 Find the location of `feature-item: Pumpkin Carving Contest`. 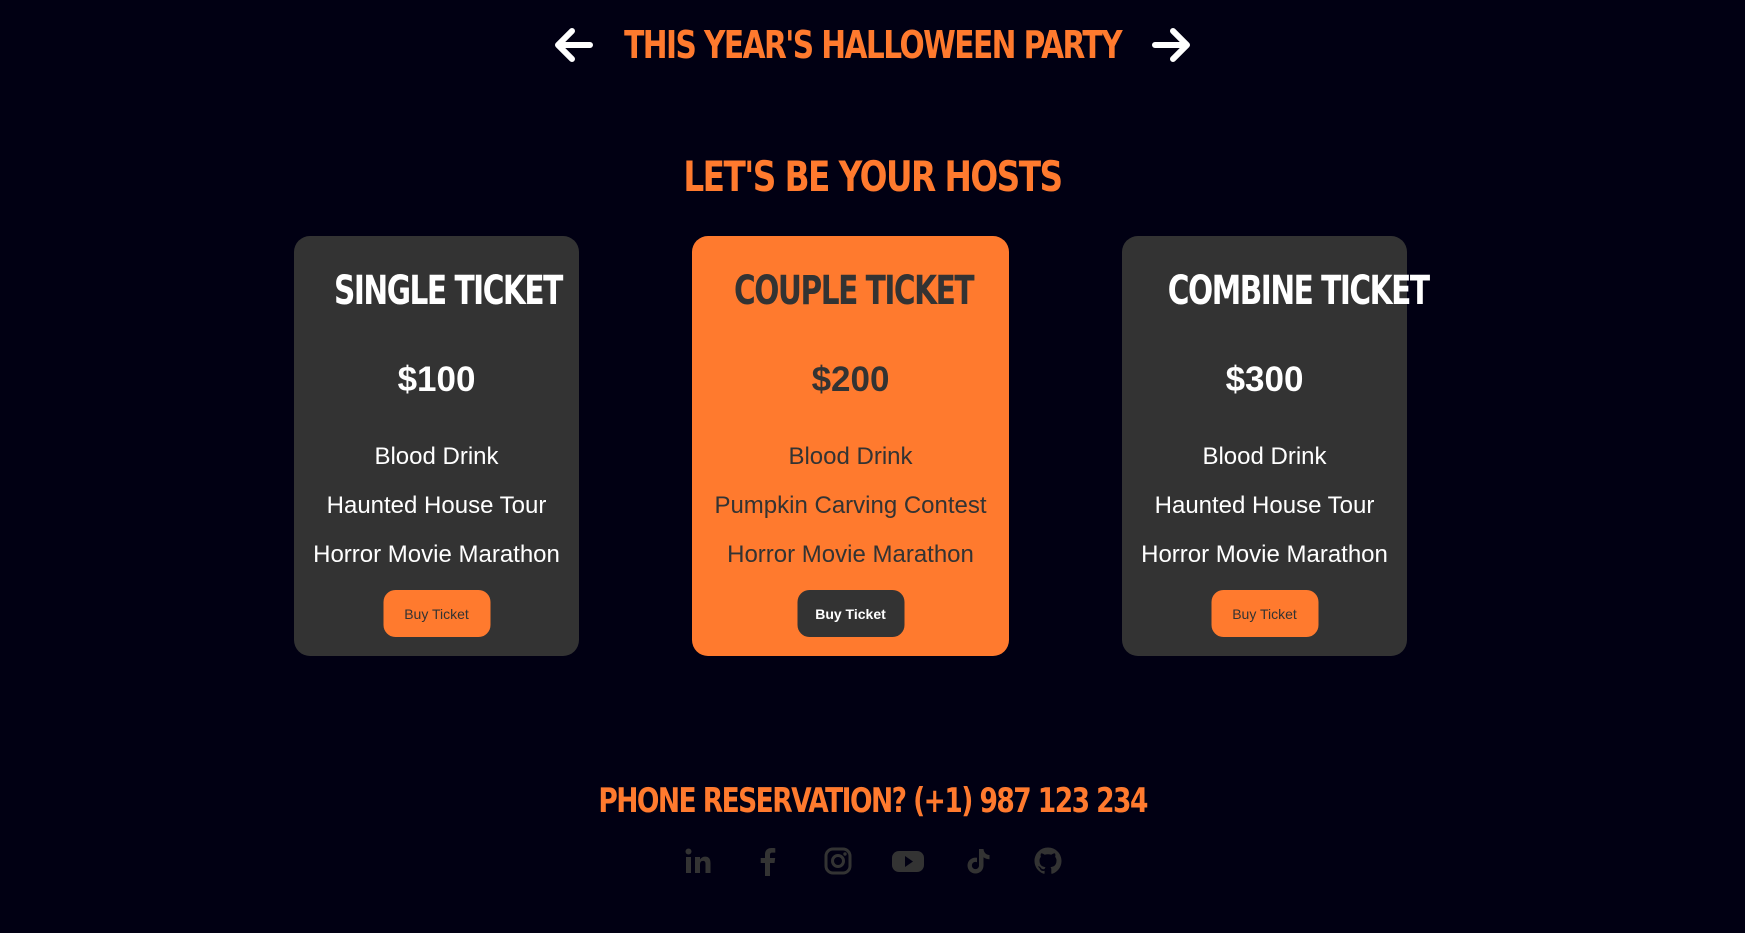

feature-item: Pumpkin Carving Contest is located at coordinates (850, 505).